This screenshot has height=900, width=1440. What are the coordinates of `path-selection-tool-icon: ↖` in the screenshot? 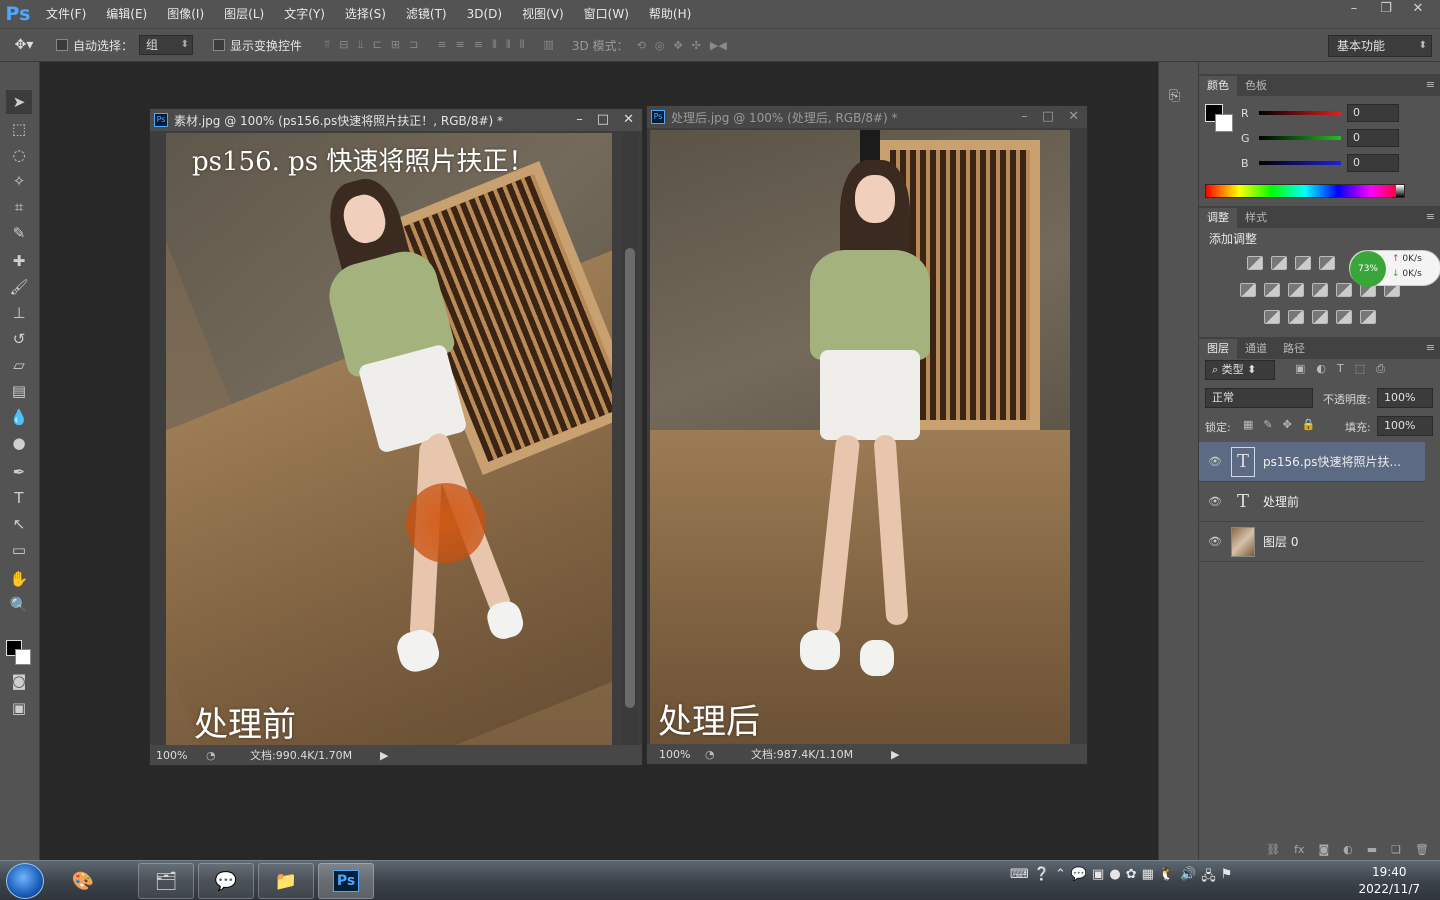 It's located at (19, 524).